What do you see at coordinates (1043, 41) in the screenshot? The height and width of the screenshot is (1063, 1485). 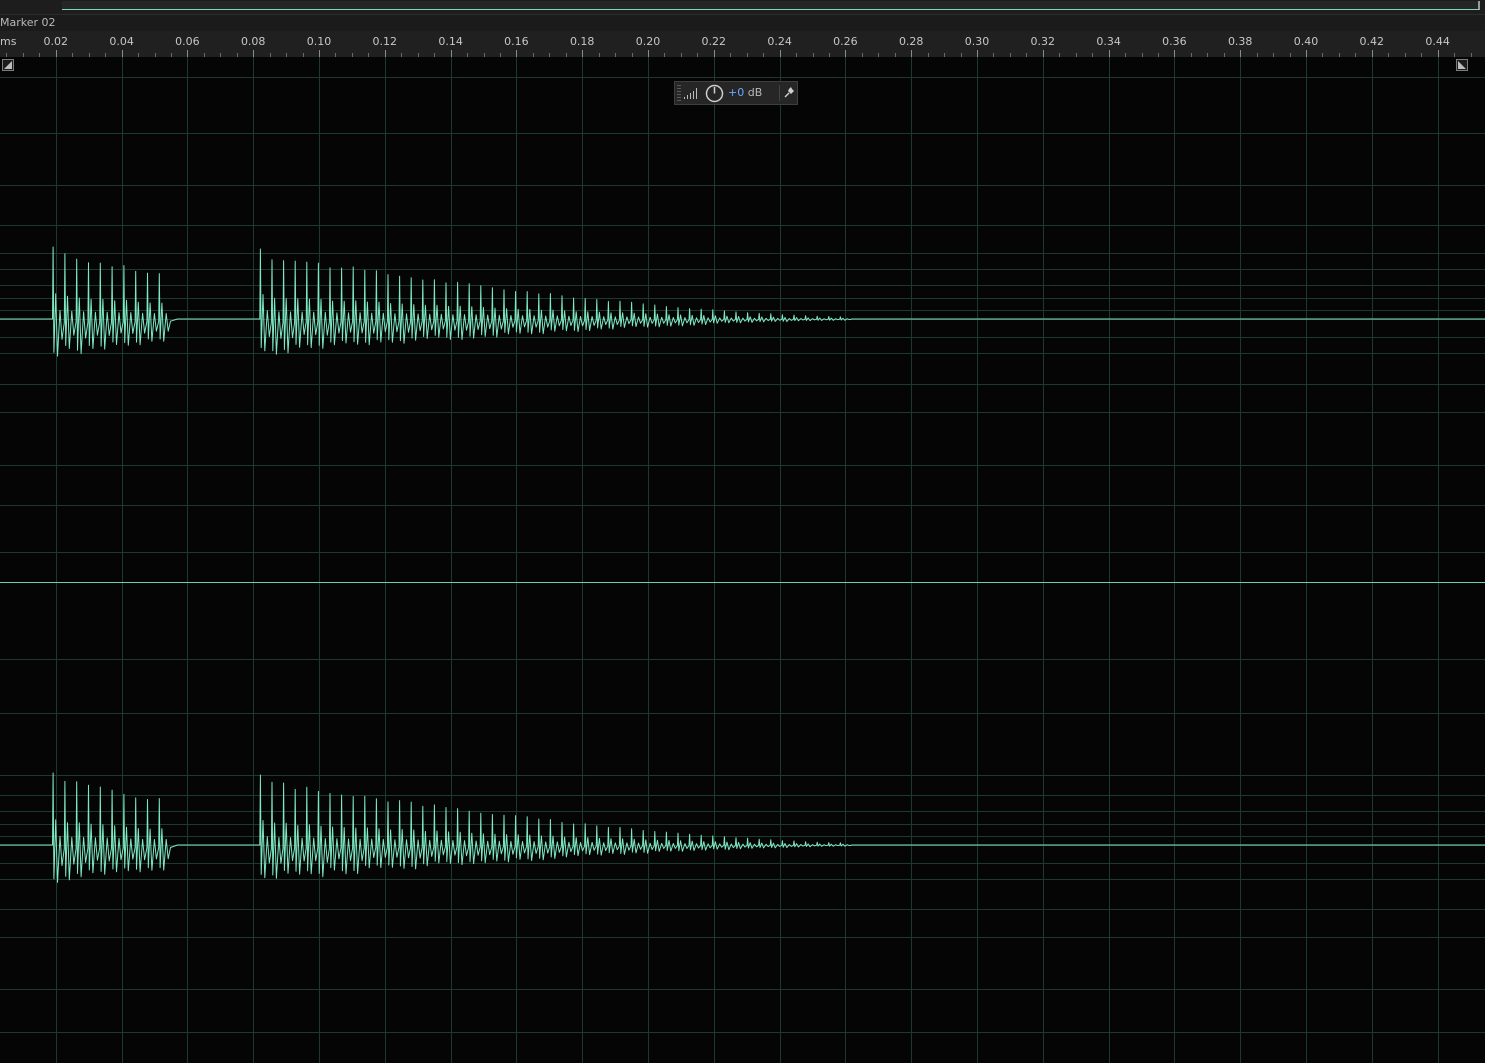 I see `ruler-tick-label: 0.32` at bounding box center [1043, 41].